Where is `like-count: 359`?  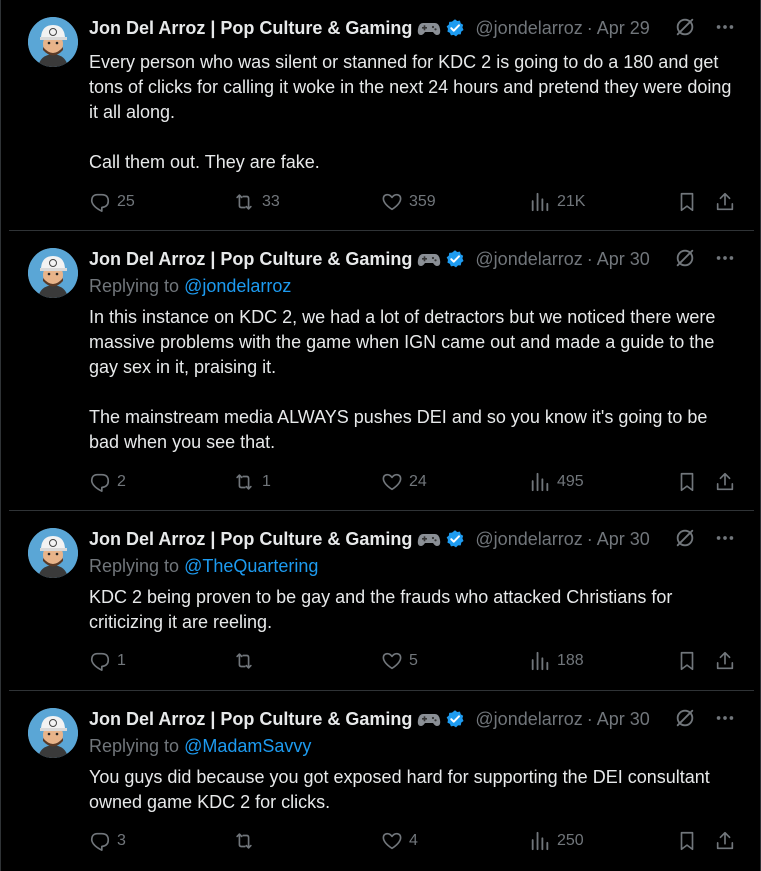
like-count: 359 is located at coordinates (422, 201).